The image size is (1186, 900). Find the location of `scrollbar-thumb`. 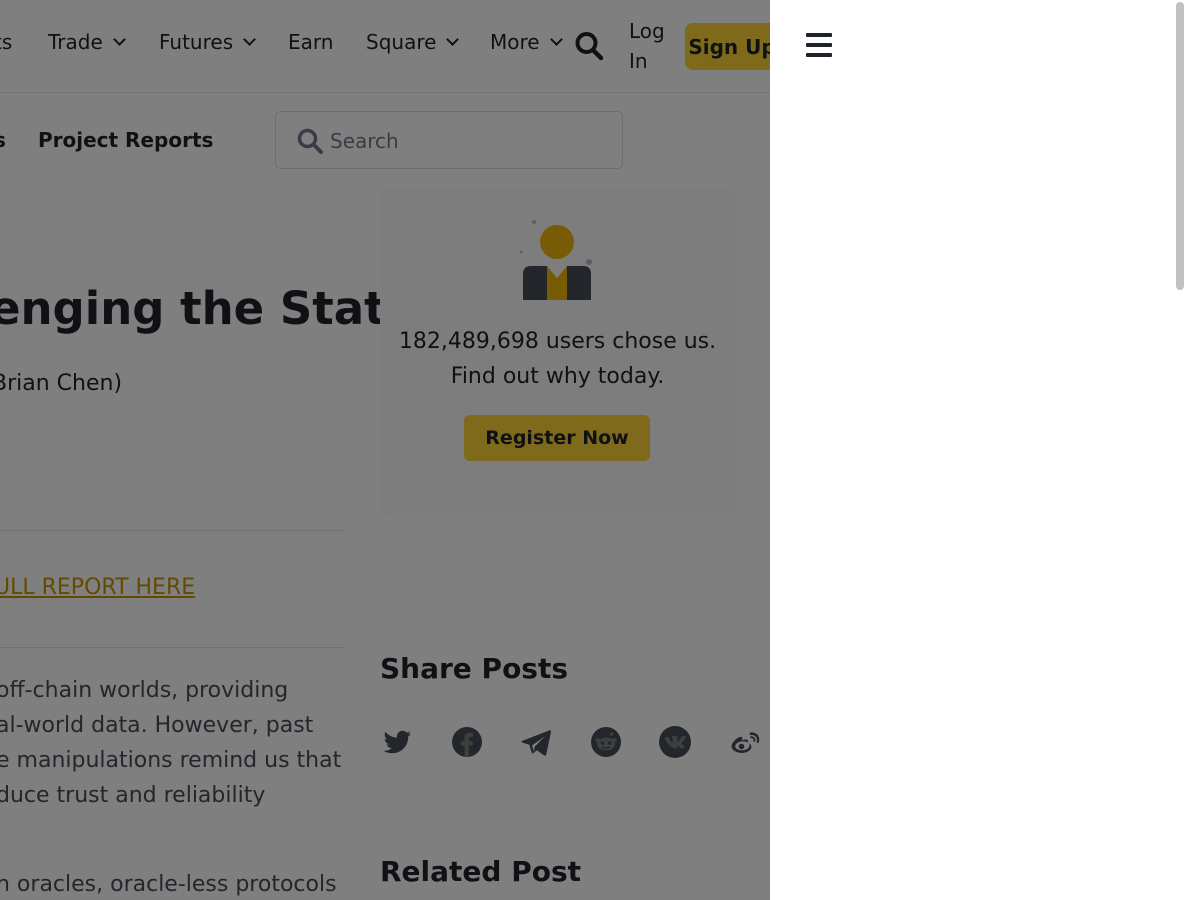

scrollbar-thumb is located at coordinates (1180, 146).